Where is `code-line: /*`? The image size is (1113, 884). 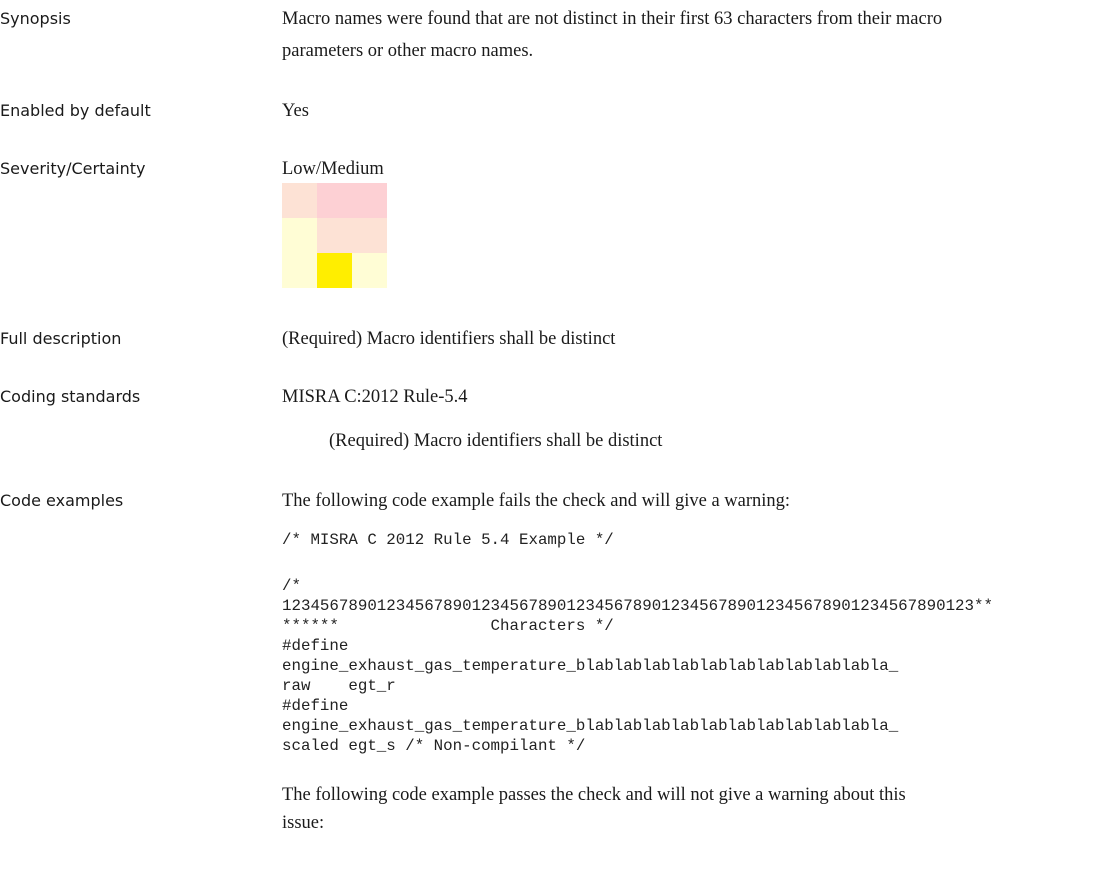
code-line: /* is located at coordinates (291, 586).